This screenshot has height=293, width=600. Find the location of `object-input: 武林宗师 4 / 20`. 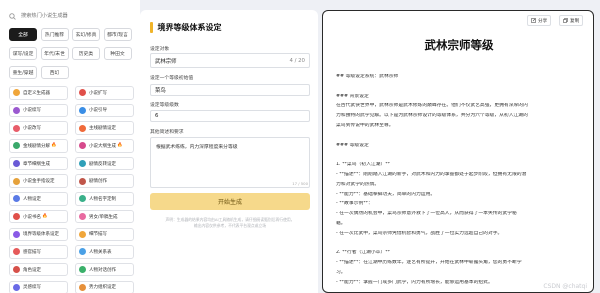

object-input: 武林宗师 4 / 20 is located at coordinates (230, 60).